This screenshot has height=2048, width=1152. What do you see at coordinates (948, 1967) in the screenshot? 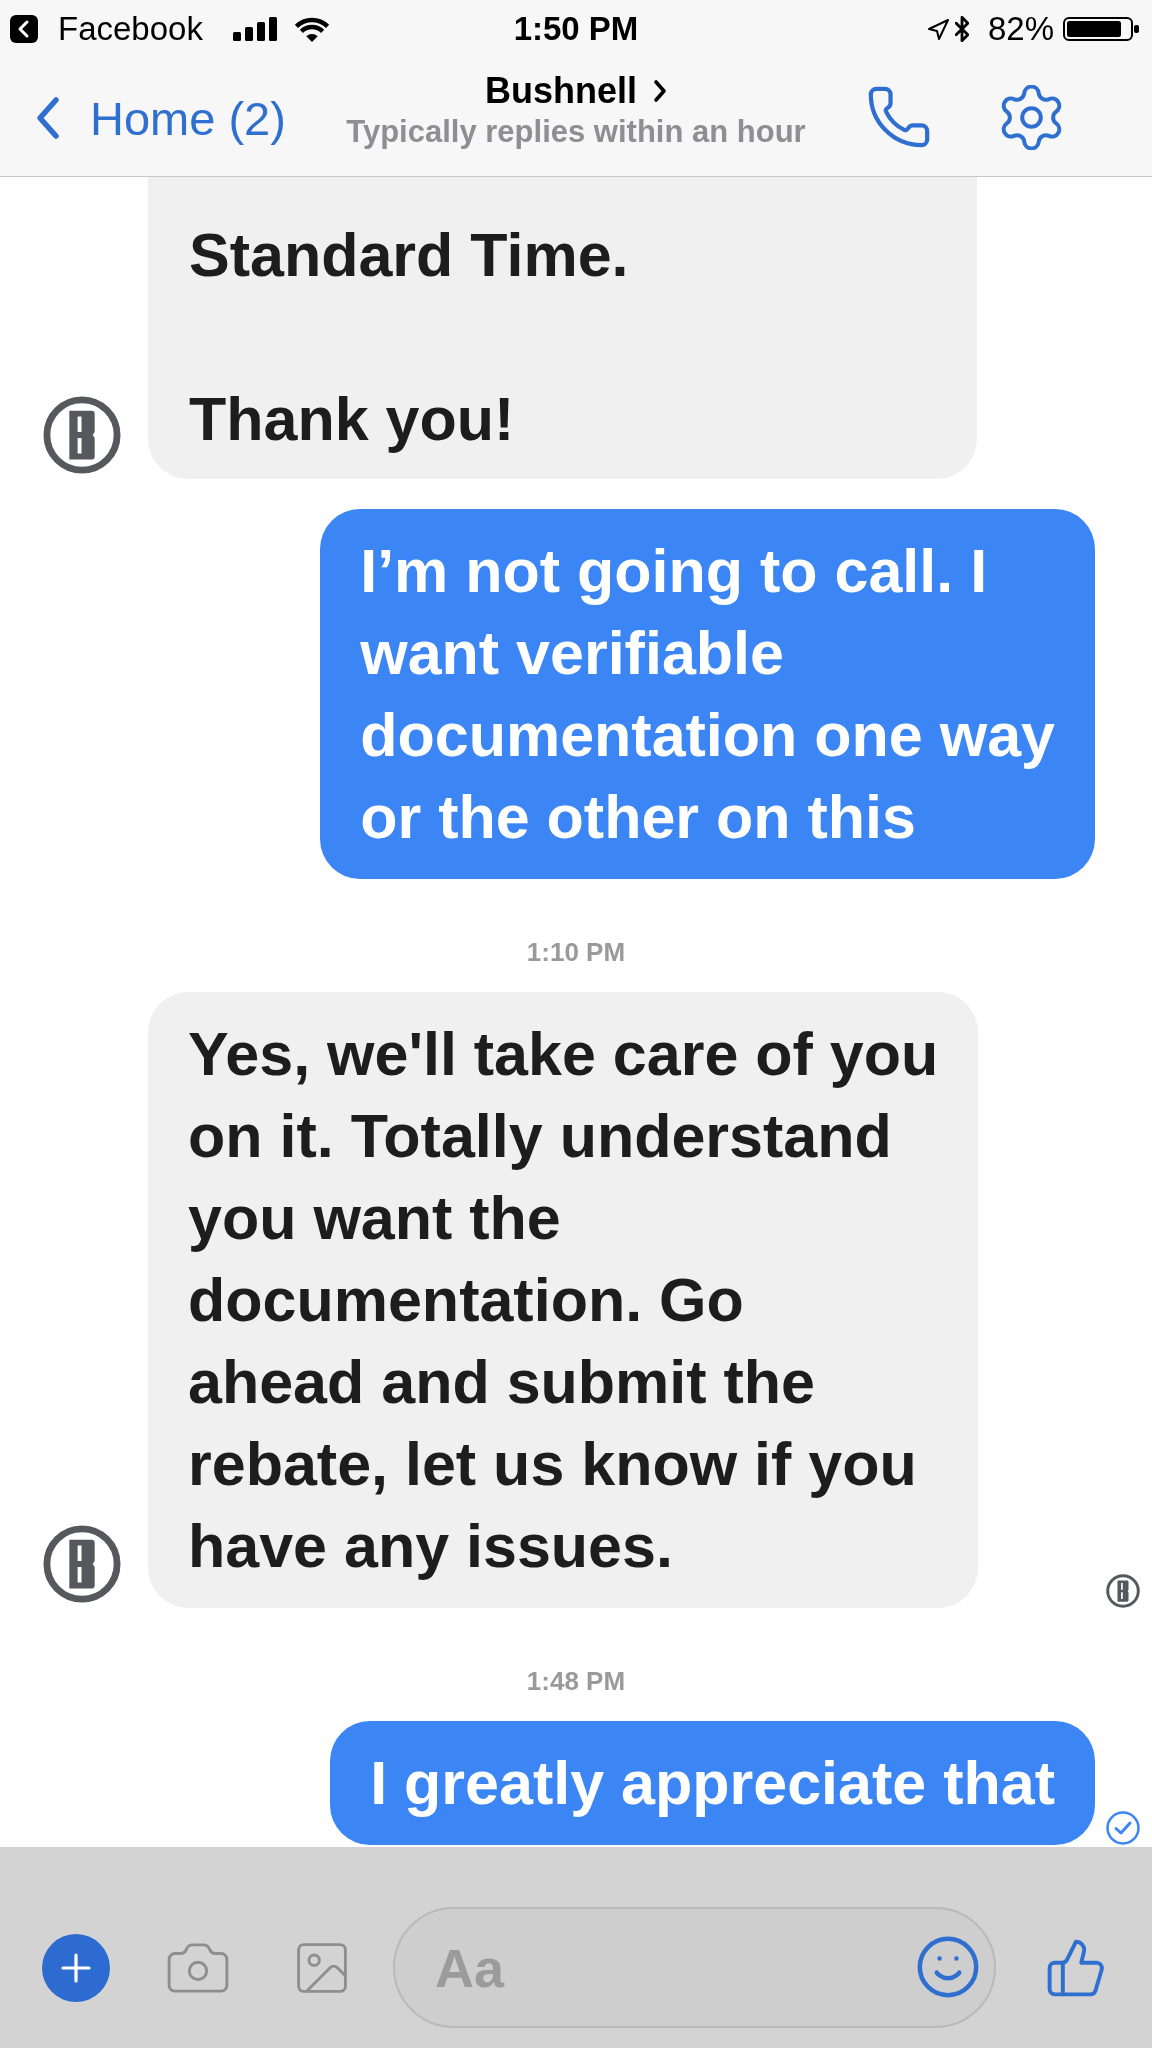
I see `smiley-icon` at bounding box center [948, 1967].